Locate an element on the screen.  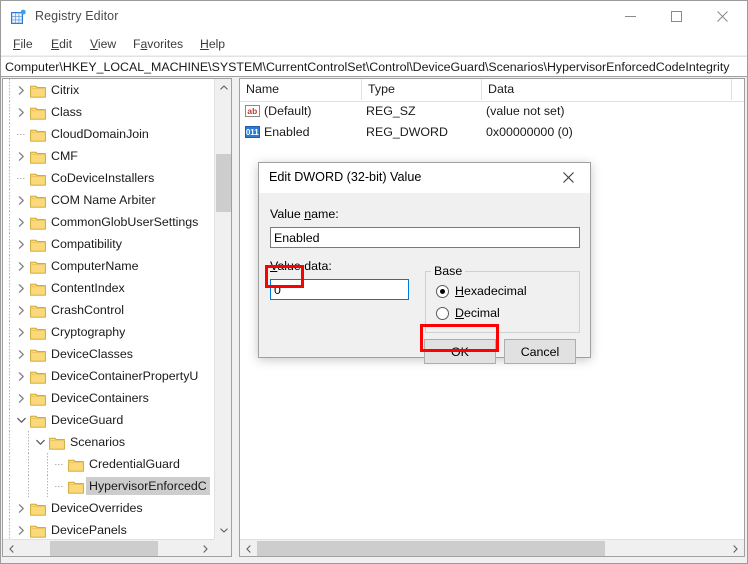
tree-item-contentindex: ContentIndex is located at coordinates (108, 288).